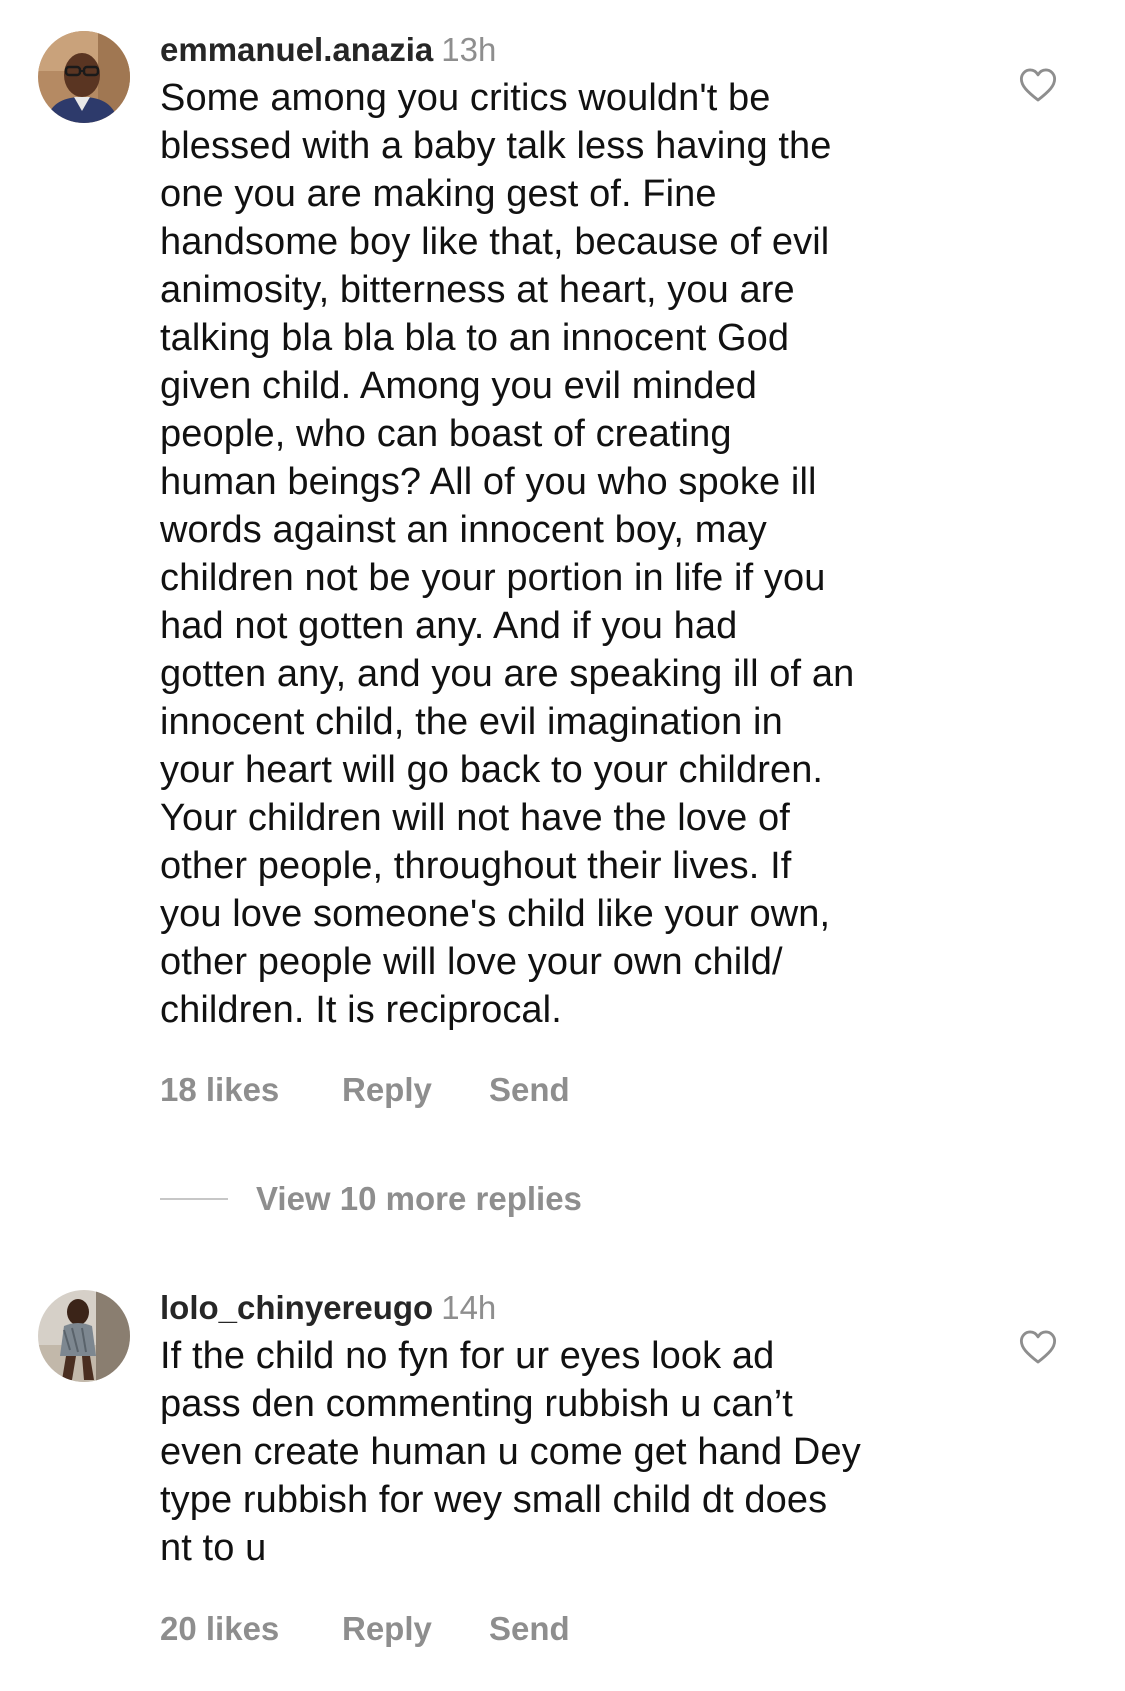 Image resolution: width=1125 pixels, height=1691 pixels. I want to click on comment-time: 14h, so click(469, 1307).